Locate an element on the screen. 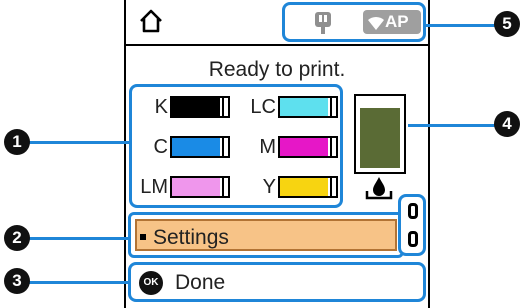 Image resolution: width=523 pixels, height=308 pixels. wifi-direct-ap-badge: AP is located at coordinates (392, 22).